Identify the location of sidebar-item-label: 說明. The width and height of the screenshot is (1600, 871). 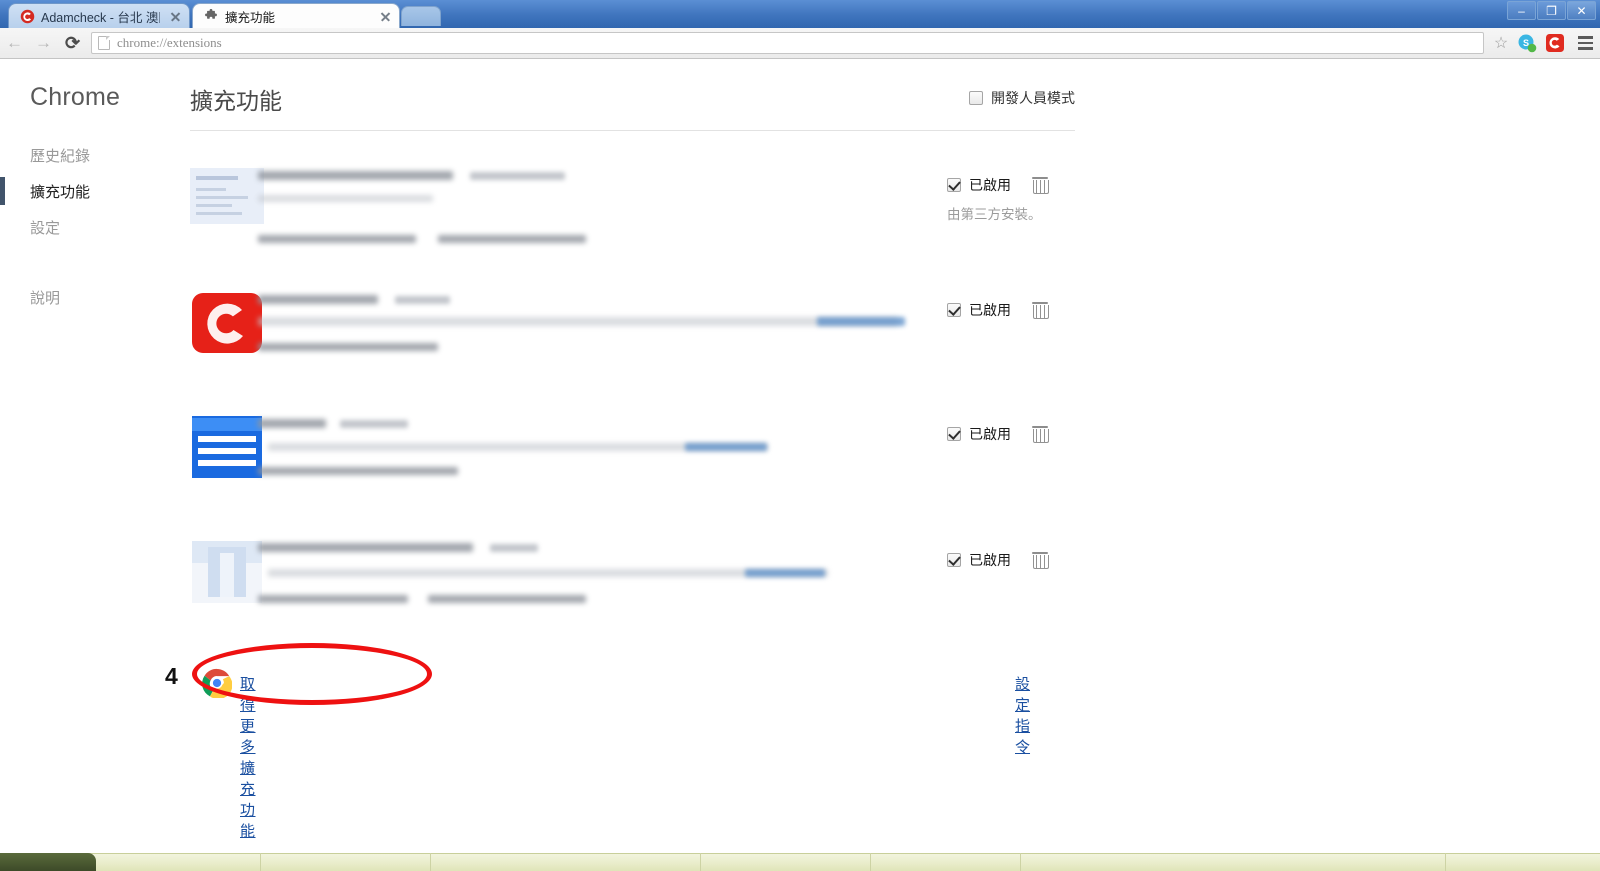
(45, 298).